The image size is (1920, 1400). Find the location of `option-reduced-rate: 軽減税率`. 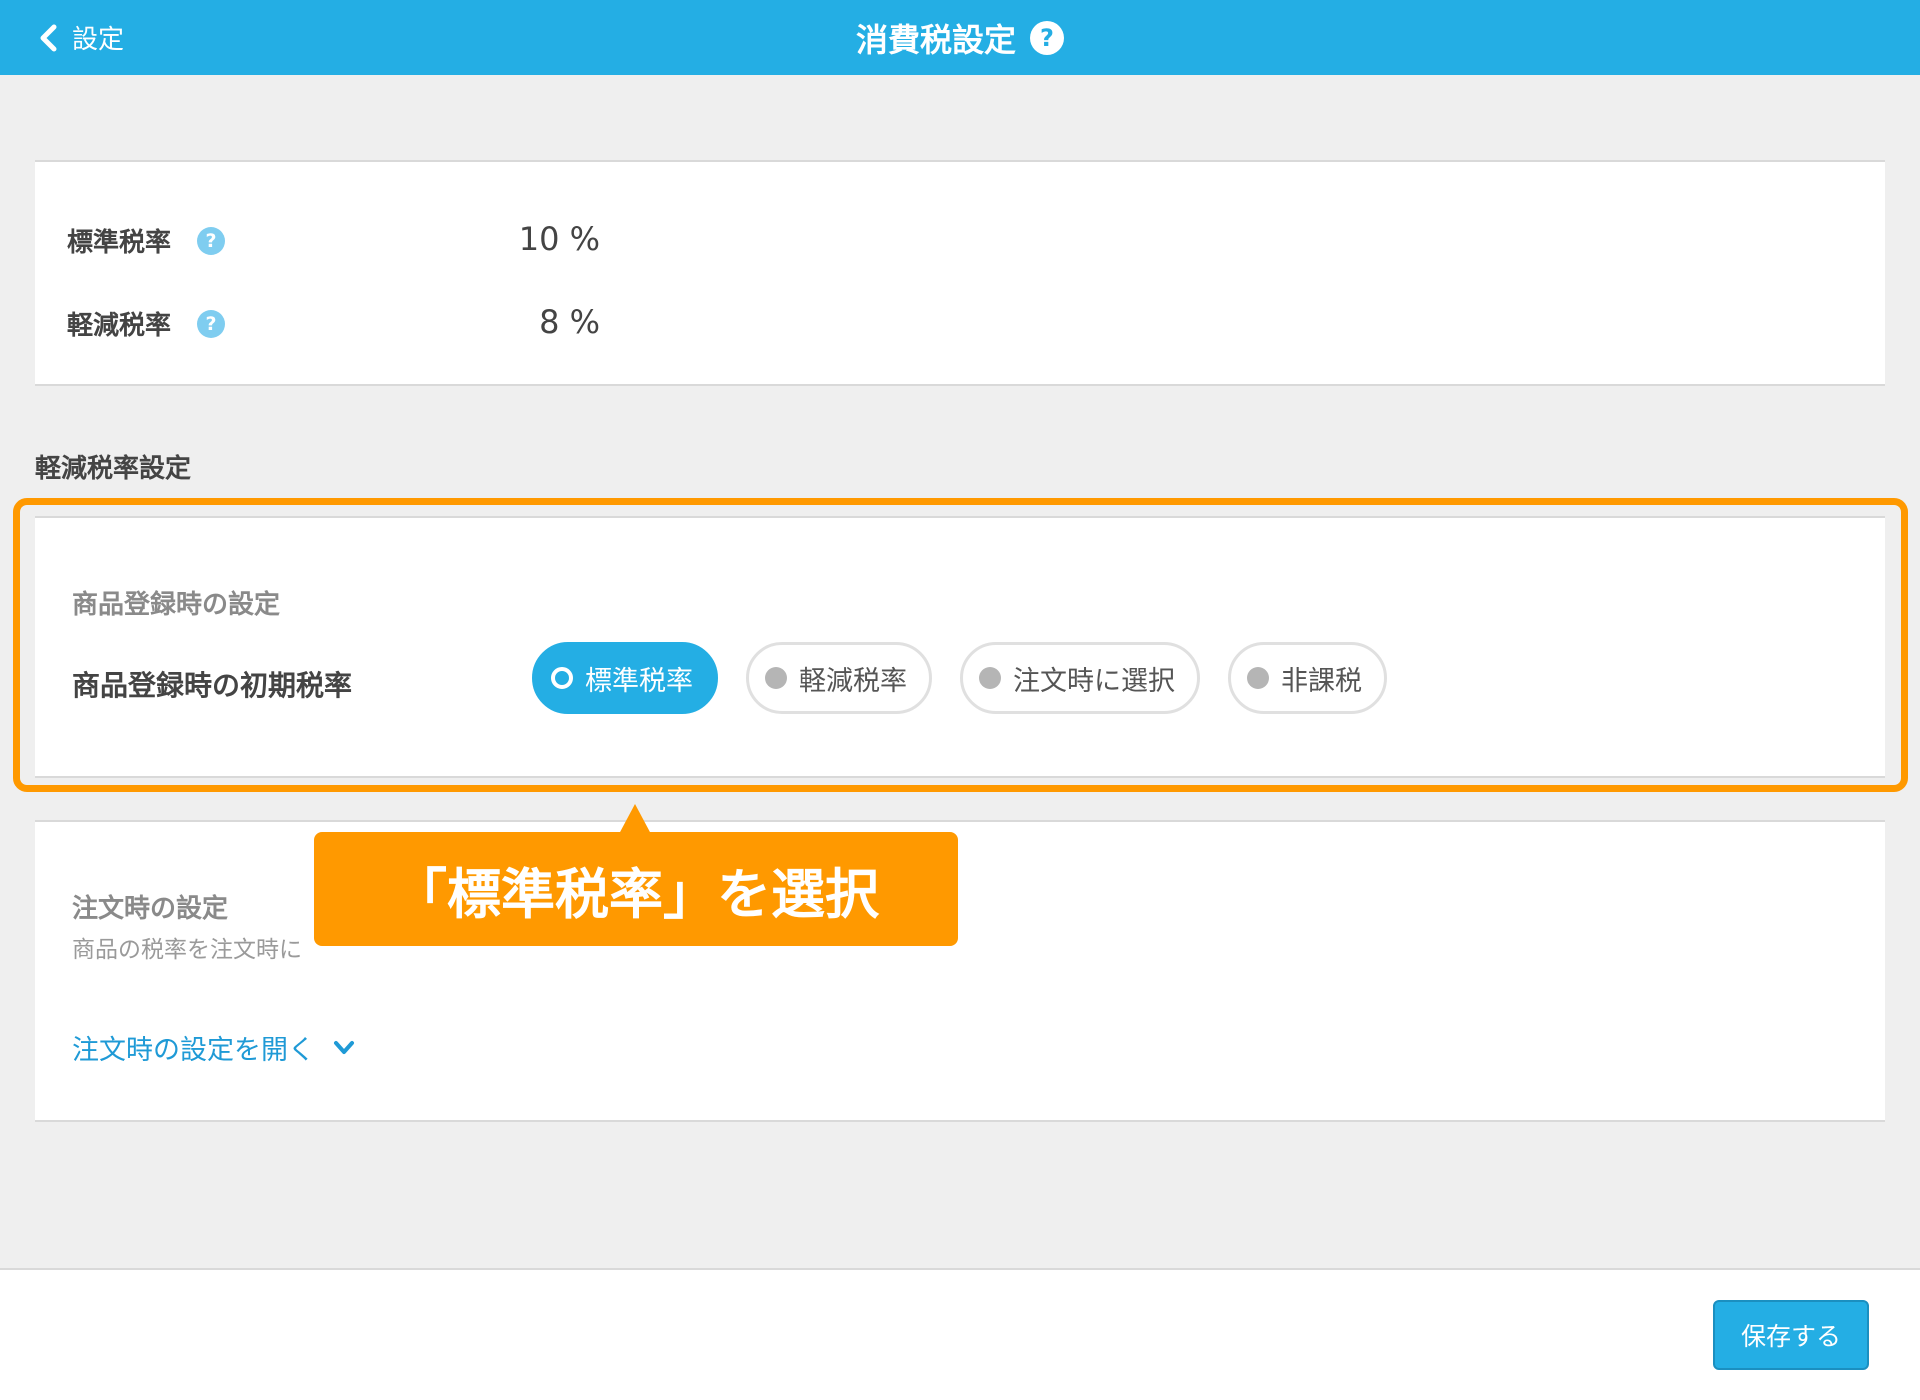

option-reduced-rate: 軽減税率 is located at coordinates (839, 678).